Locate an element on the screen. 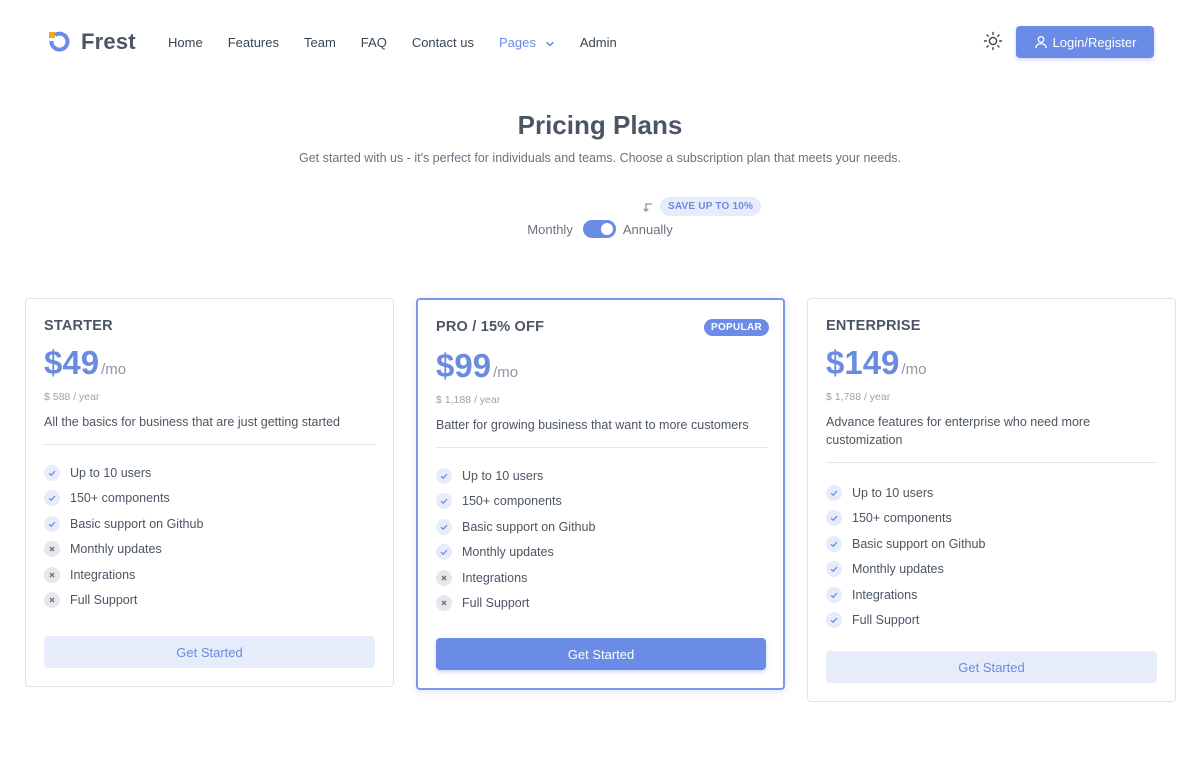 This screenshot has width=1200, height=760. annually-label: Annually is located at coordinates (648, 229).